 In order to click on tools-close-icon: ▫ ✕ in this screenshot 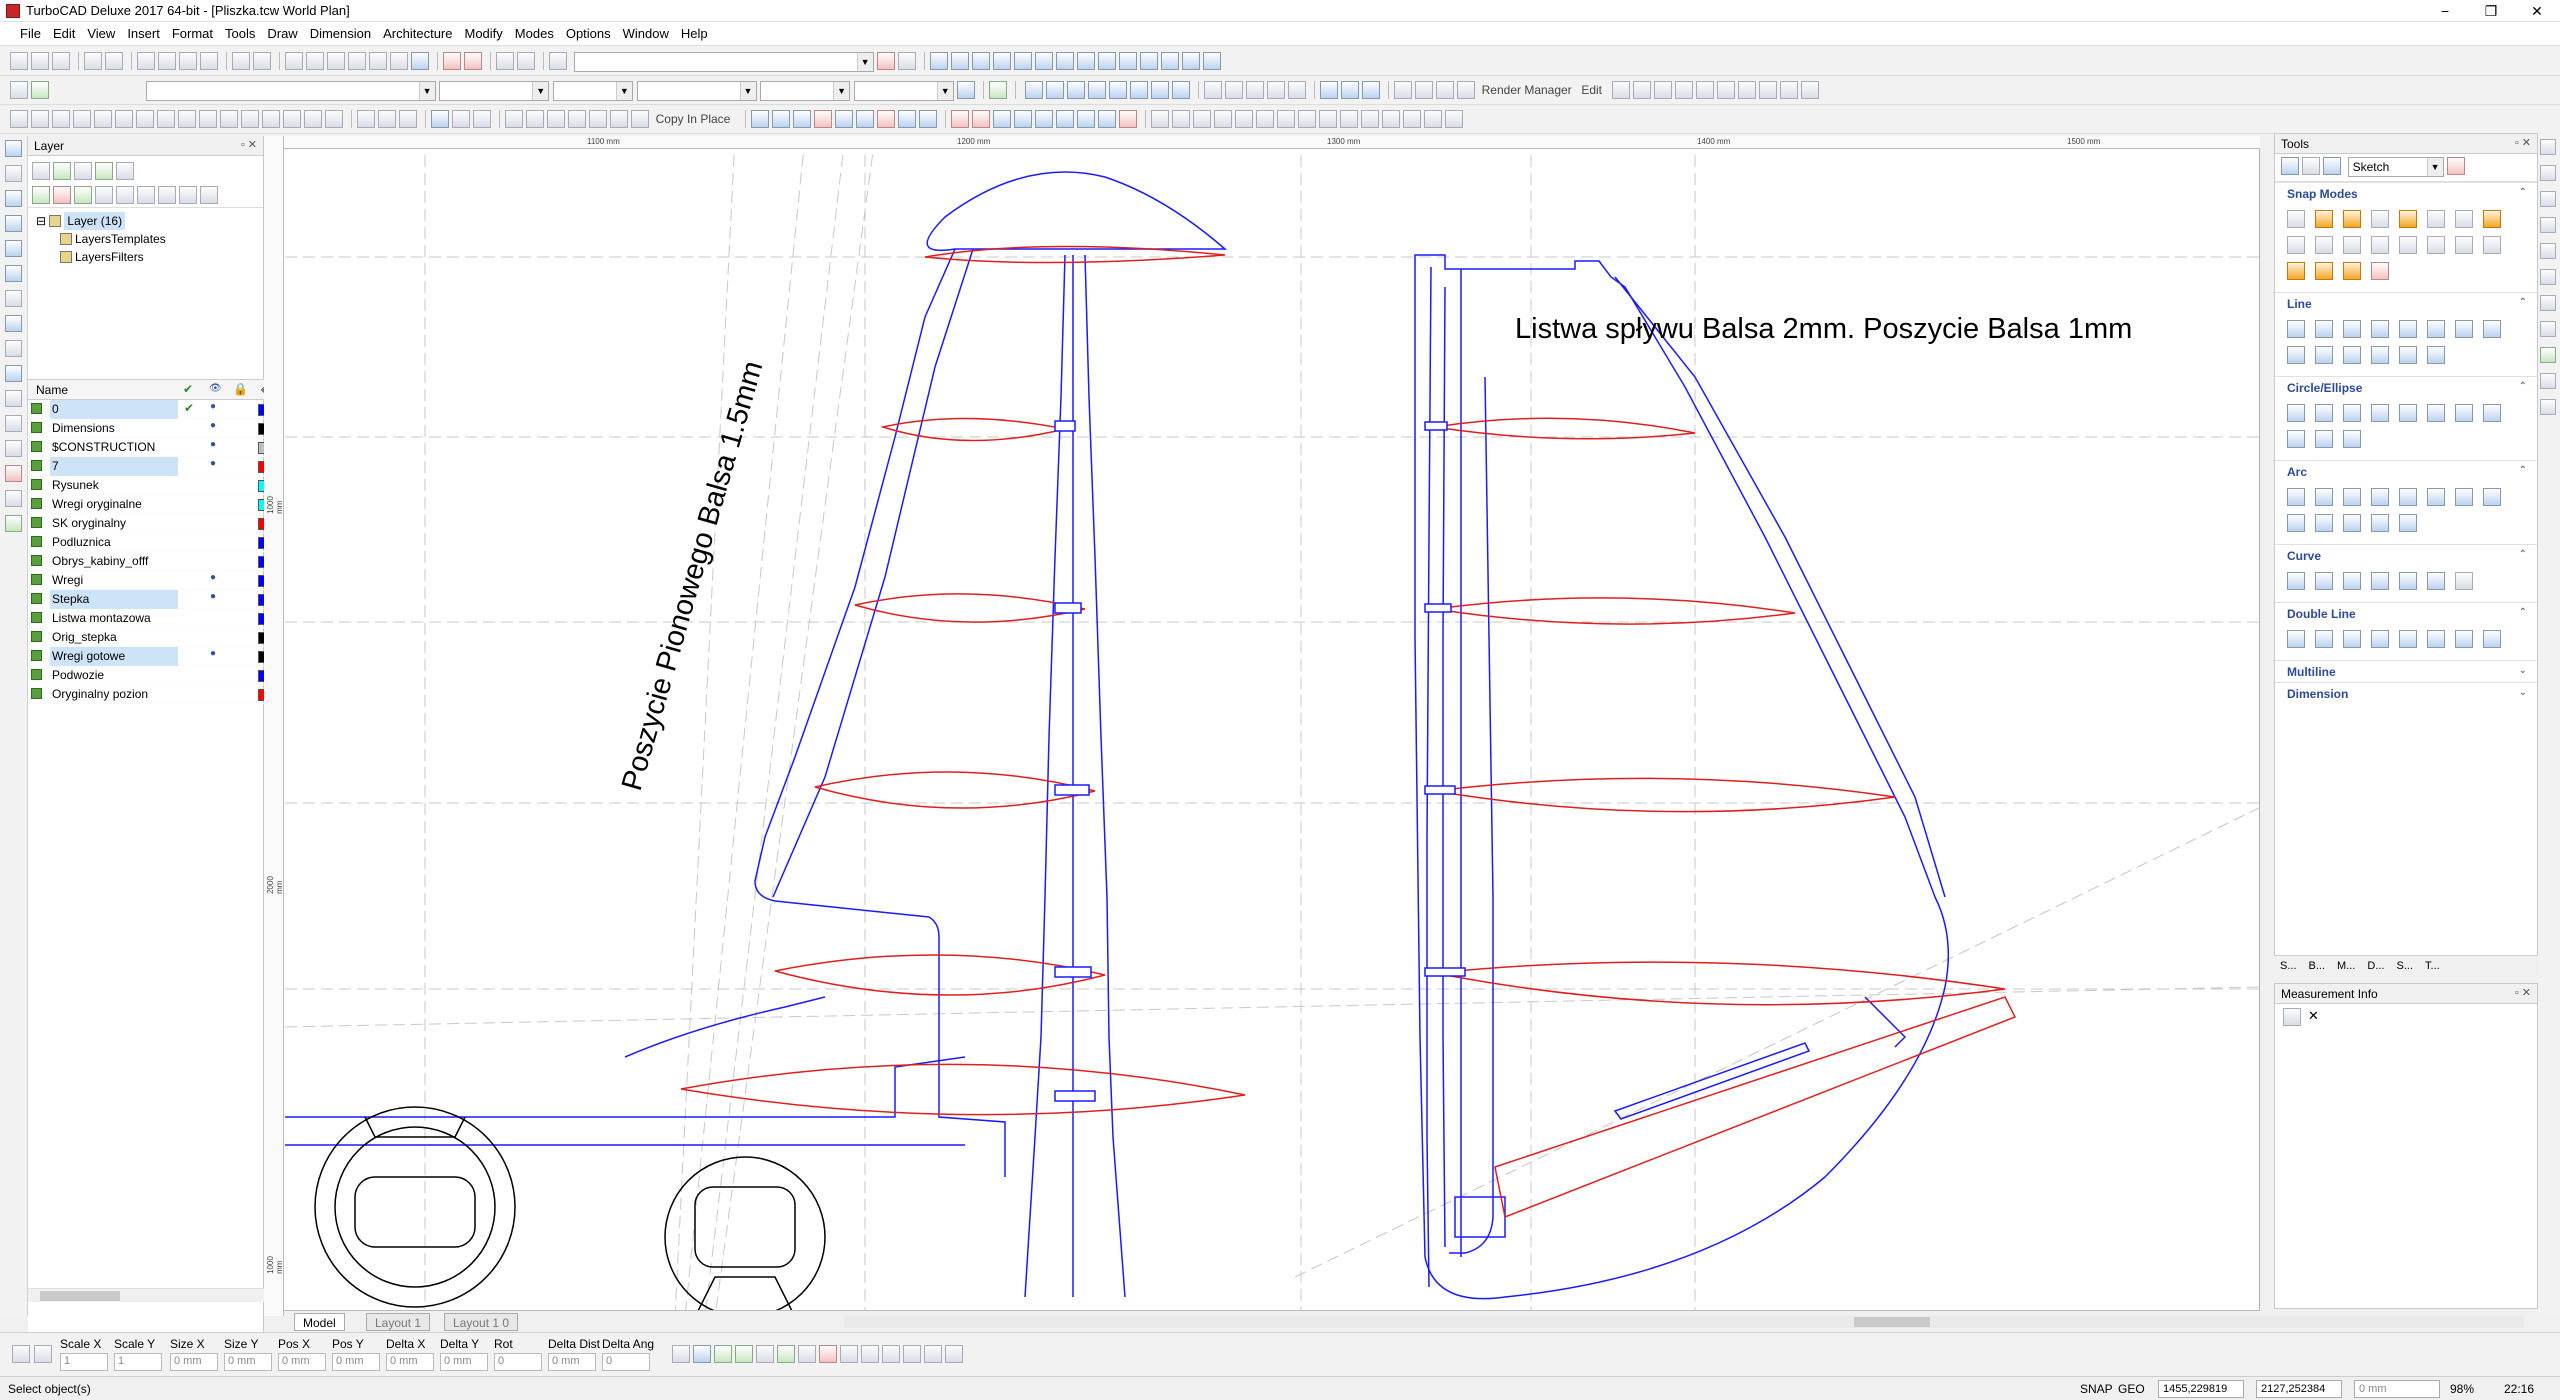, I will do `click(2523, 142)`.